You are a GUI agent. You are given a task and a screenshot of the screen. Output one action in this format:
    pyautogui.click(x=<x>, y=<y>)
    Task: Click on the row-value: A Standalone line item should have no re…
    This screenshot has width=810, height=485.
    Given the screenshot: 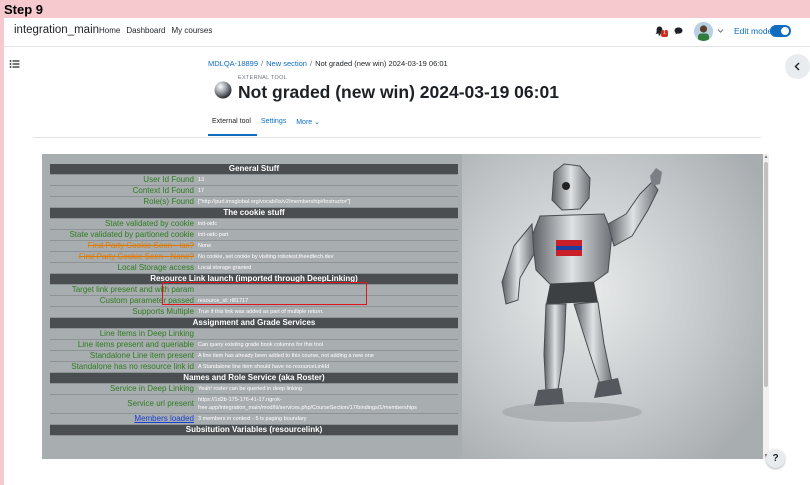 What is the action you would take?
    pyautogui.click(x=327, y=367)
    